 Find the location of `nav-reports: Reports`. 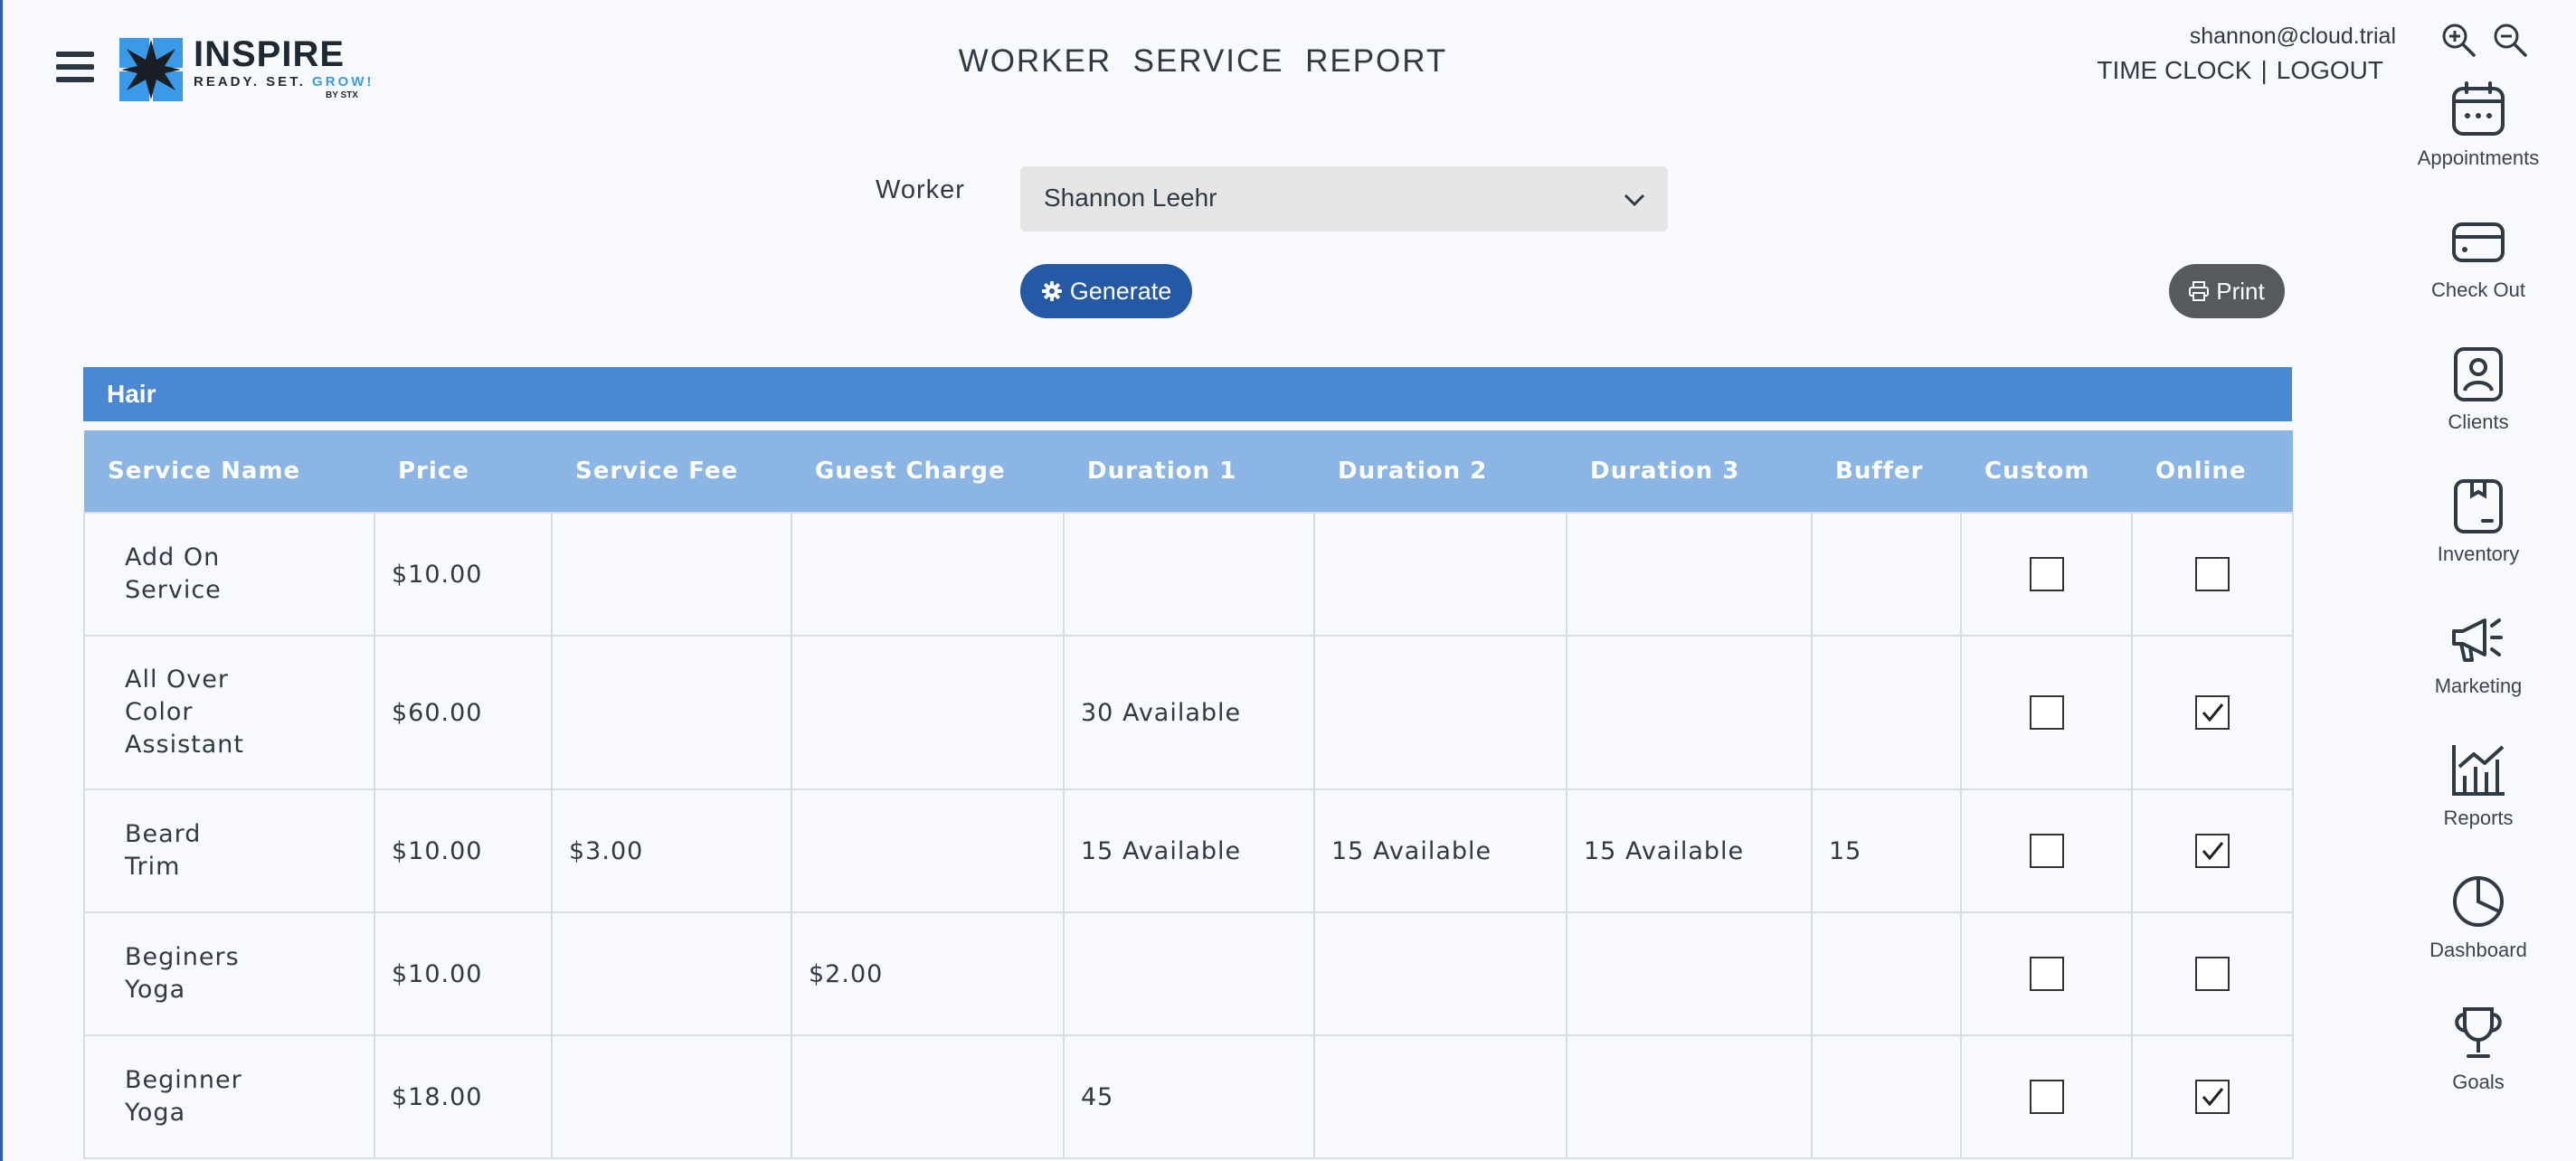

nav-reports: Reports is located at coordinates (2478, 806).